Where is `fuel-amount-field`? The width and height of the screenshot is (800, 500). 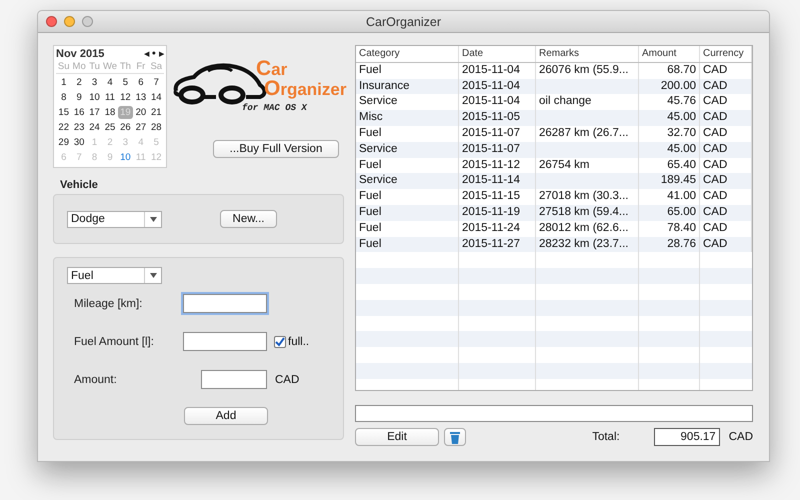 fuel-amount-field is located at coordinates (225, 341).